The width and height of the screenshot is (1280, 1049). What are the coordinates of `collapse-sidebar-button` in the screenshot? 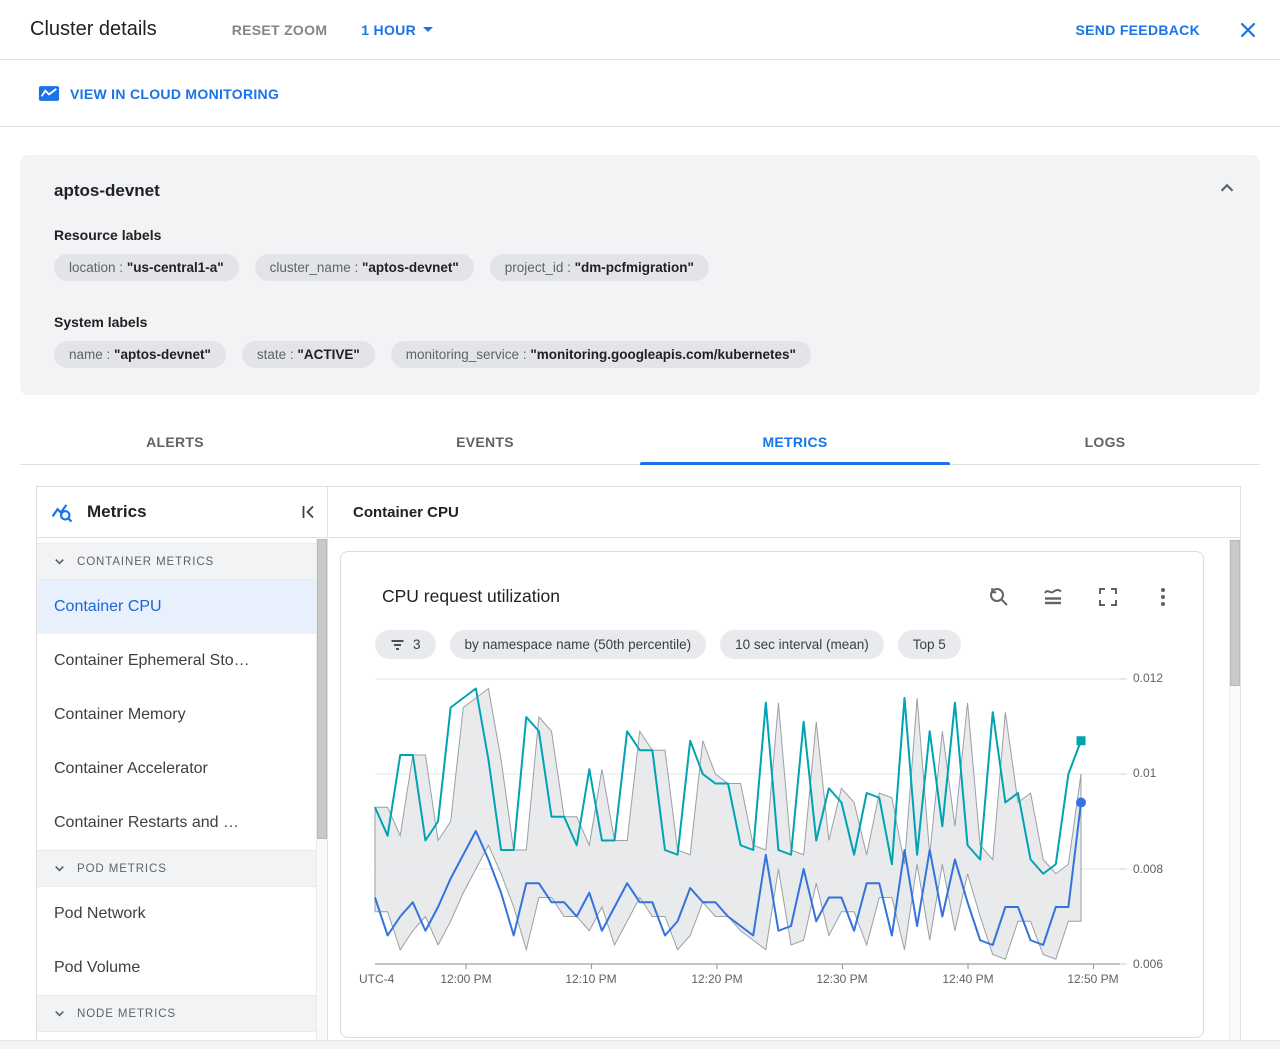 It's located at (309, 512).